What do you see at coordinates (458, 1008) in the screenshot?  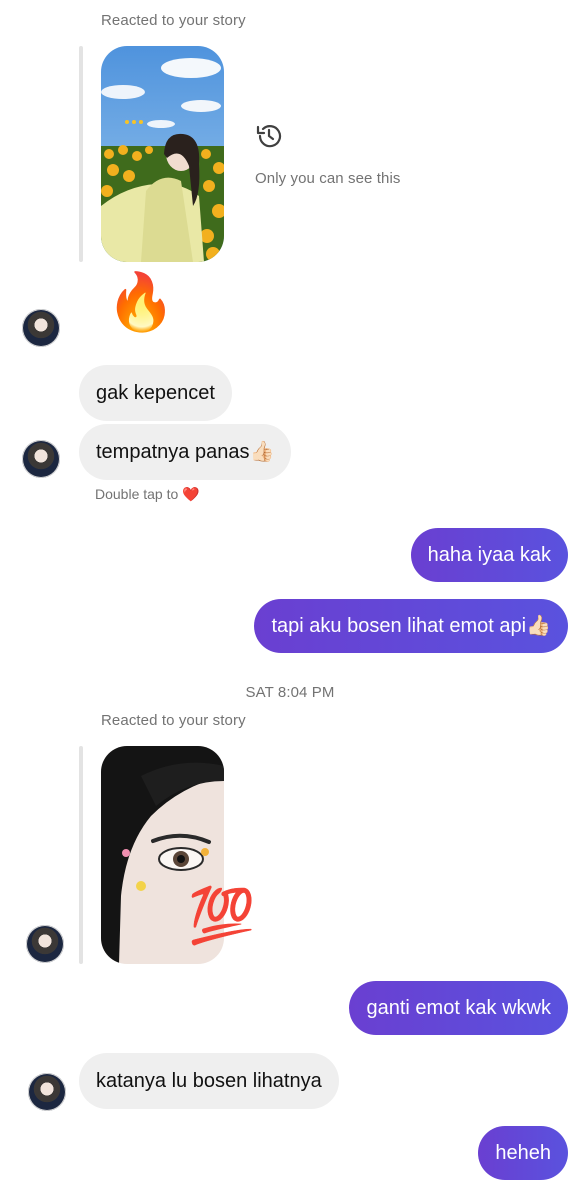 I see `outgoing-message-bubble: ganti emot kak wkwk` at bounding box center [458, 1008].